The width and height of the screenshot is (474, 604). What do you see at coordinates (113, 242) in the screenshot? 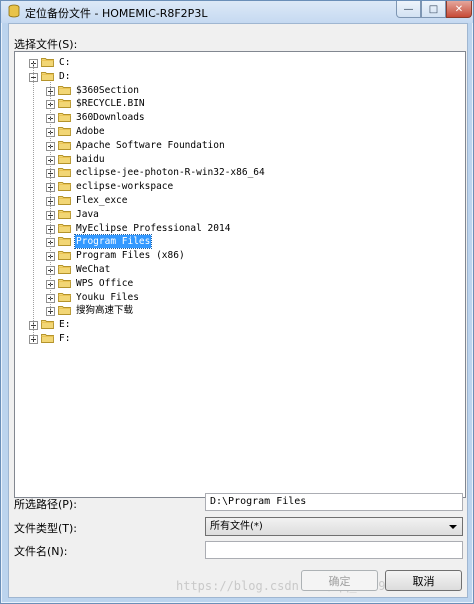
I see `tree-item-label: Program Files` at bounding box center [113, 242].